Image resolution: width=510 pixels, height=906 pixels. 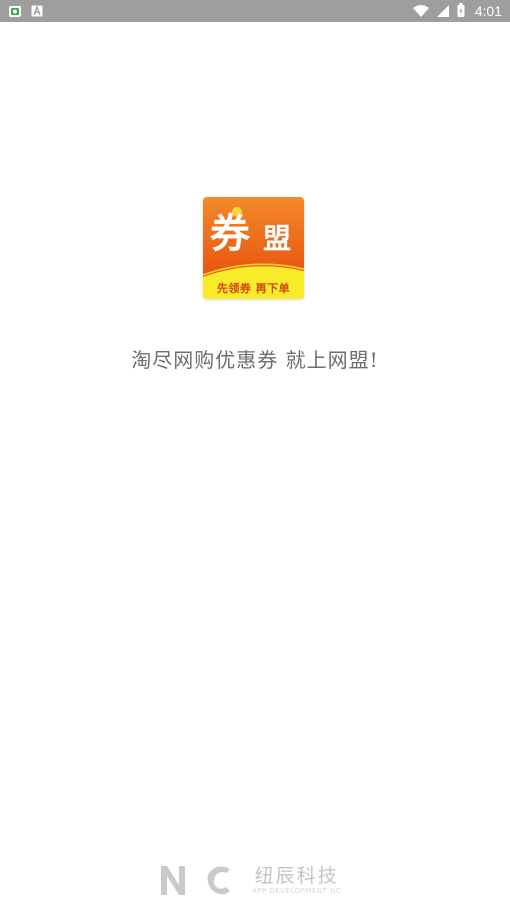 I want to click on font-app-icon, so click(x=37, y=11).